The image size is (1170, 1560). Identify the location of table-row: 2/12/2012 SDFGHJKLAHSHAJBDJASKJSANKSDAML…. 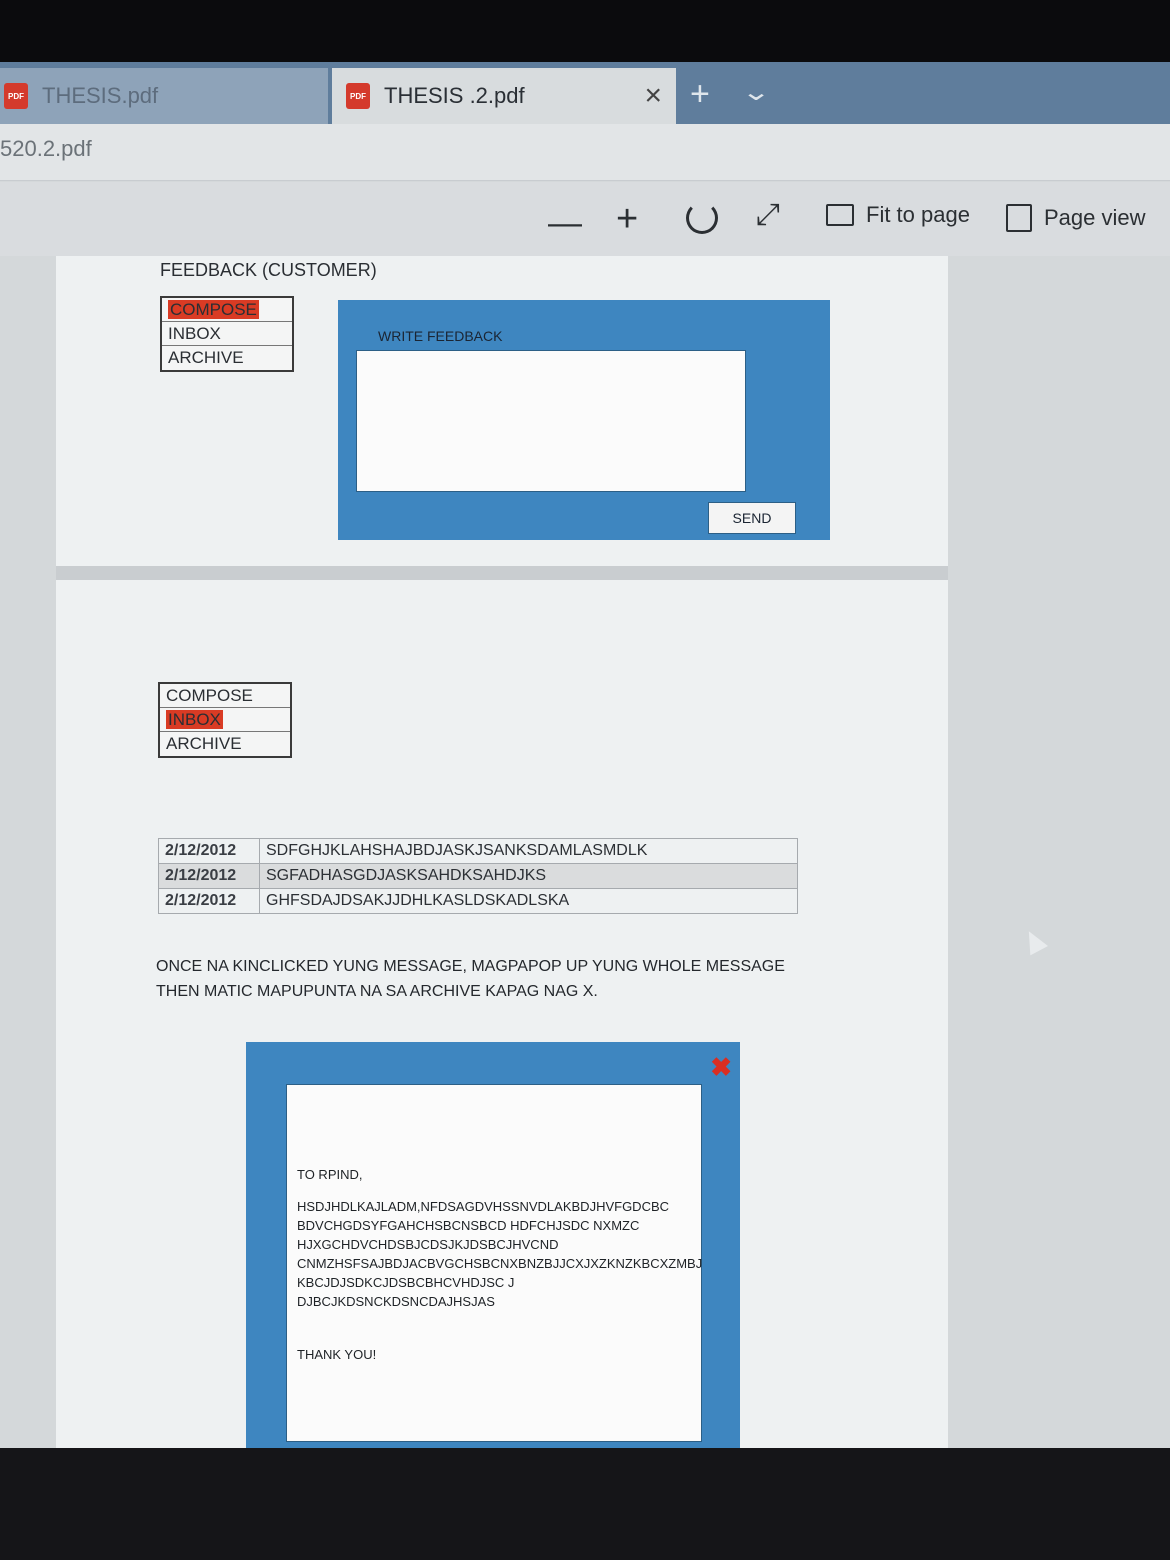
(478, 851).